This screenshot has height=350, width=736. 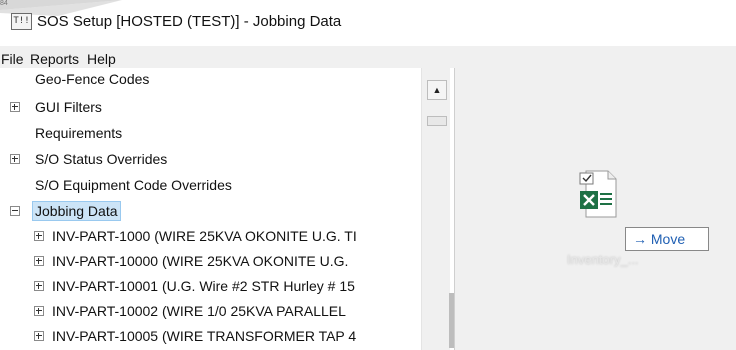 I want to click on excel-file-icon, so click(x=598, y=194).